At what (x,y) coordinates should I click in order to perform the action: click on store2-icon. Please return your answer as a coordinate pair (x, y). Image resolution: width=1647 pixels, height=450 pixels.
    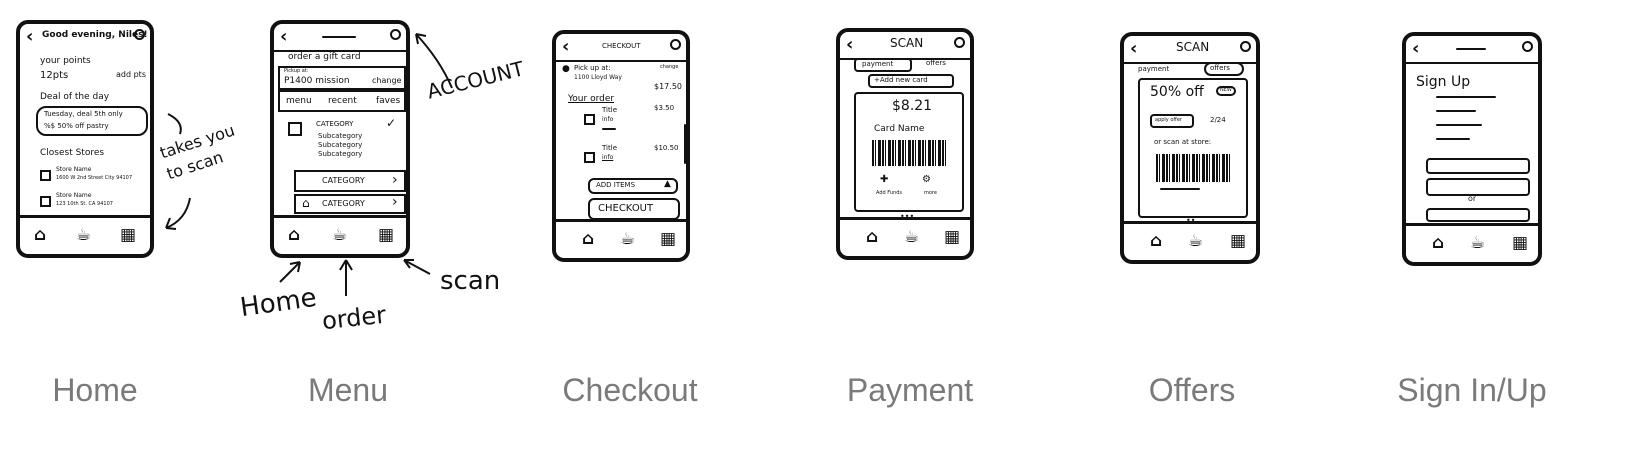
    Looking at the image, I should click on (45, 201).